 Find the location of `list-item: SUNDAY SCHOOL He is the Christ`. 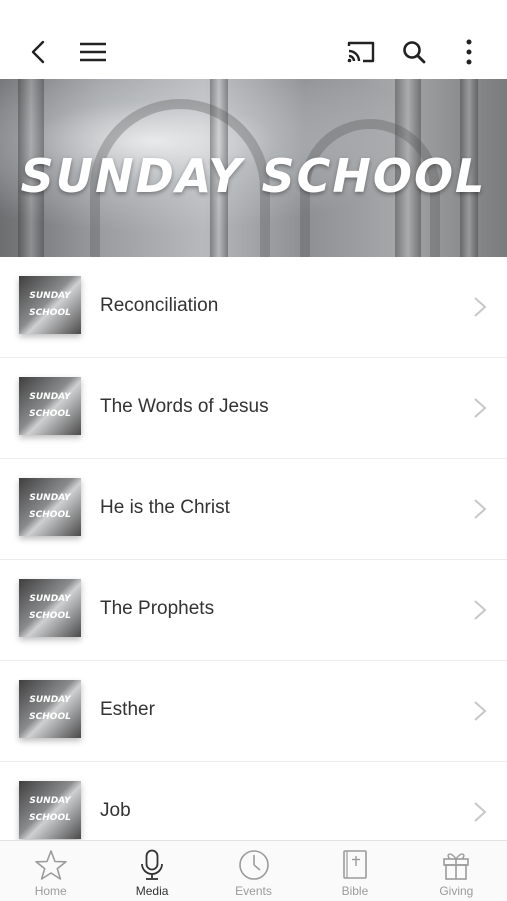

list-item: SUNDAY SCHOOL He is the Christ is located at coordinates (253, 509).